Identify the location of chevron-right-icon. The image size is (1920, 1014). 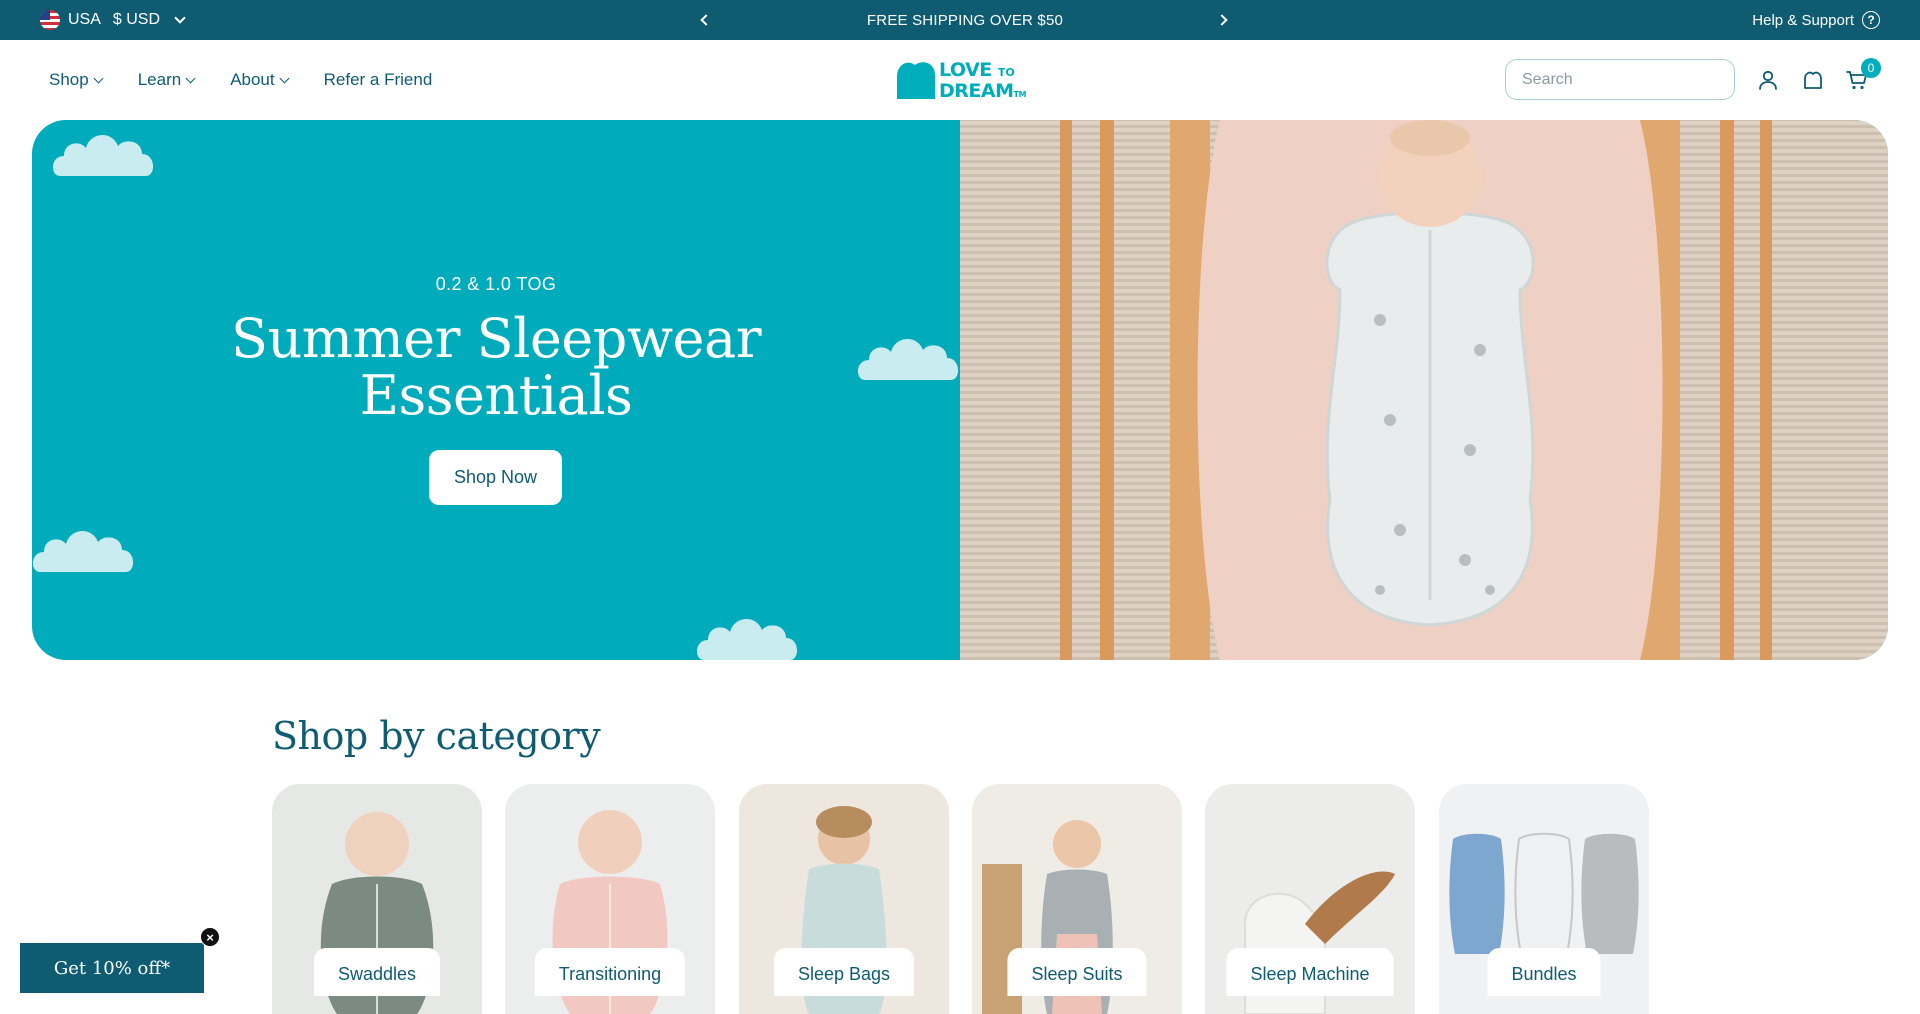
(1222, 20).